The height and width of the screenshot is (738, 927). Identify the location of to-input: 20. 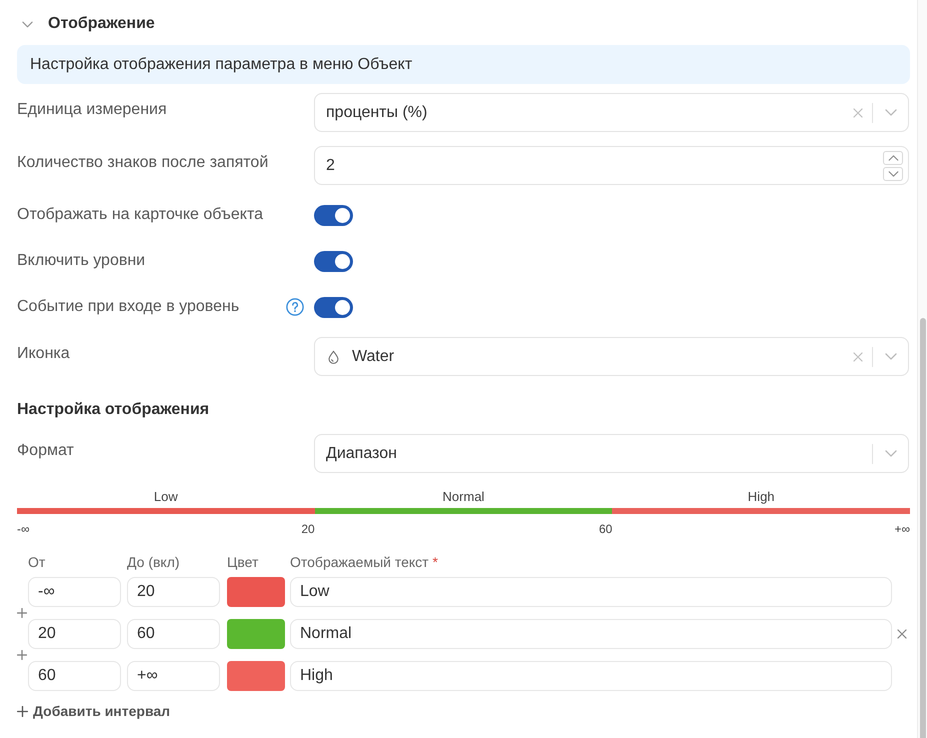
(173, 592).